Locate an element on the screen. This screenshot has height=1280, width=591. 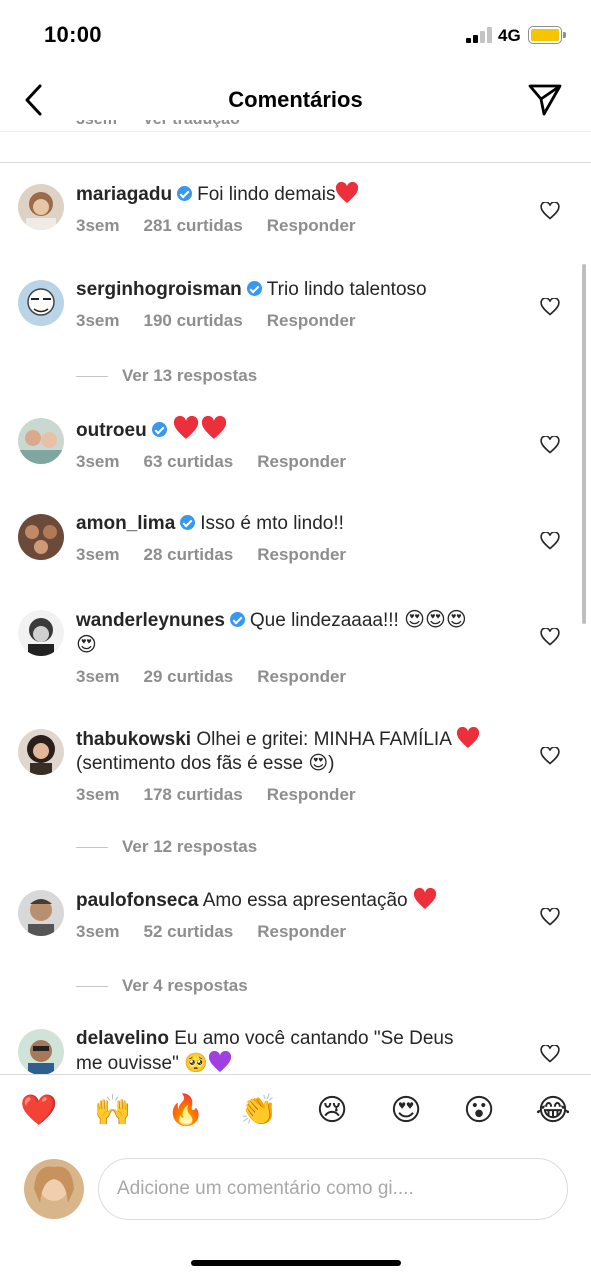
signal-icon is located at coordinates (479, 35).